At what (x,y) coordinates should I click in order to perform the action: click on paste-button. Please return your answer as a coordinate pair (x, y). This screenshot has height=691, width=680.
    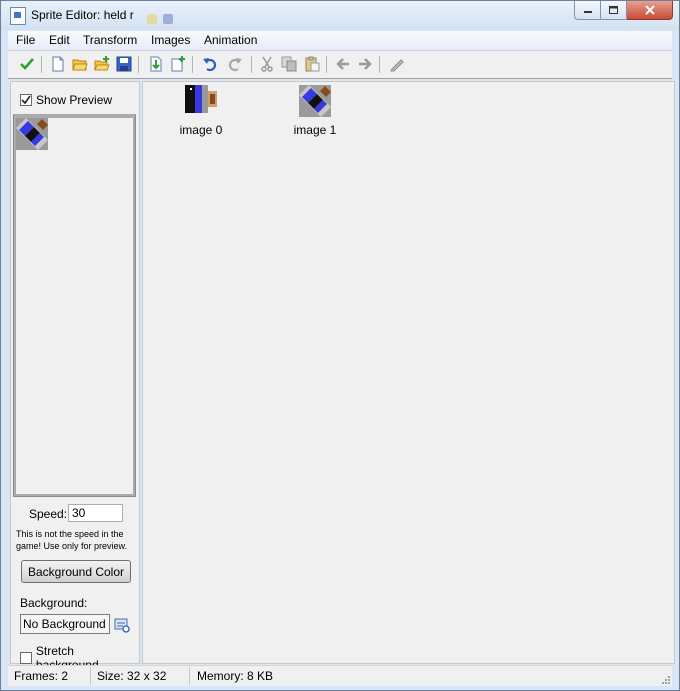
    Looking at the image, I should click on (312, 64).